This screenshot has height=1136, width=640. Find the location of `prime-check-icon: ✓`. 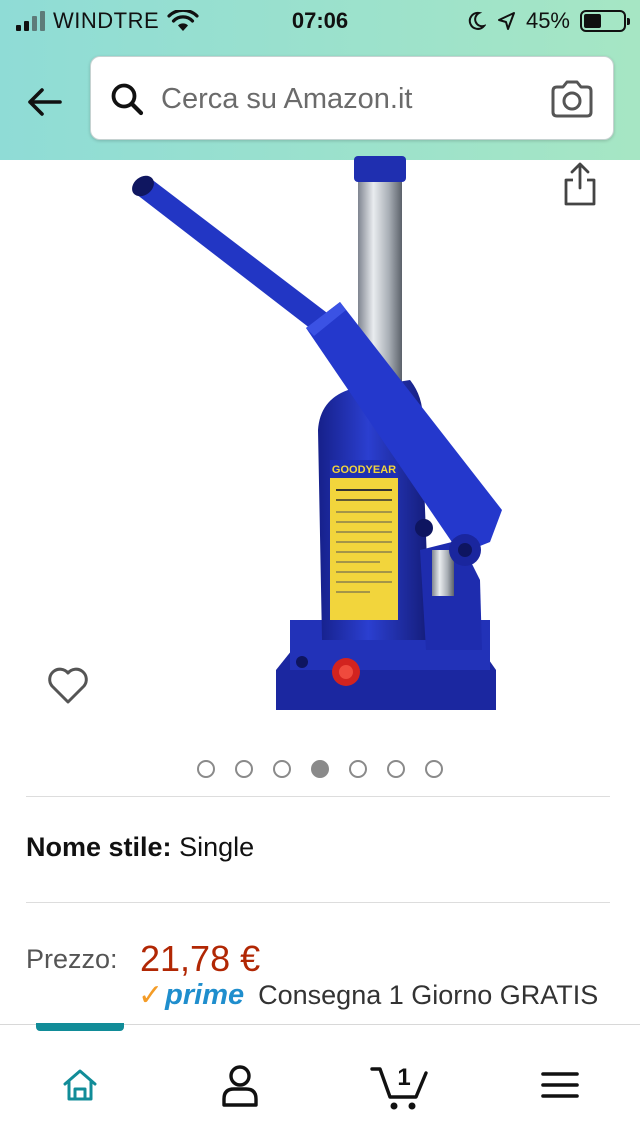

prime-check-icon: ✓ is located at coordinates (151, 995).